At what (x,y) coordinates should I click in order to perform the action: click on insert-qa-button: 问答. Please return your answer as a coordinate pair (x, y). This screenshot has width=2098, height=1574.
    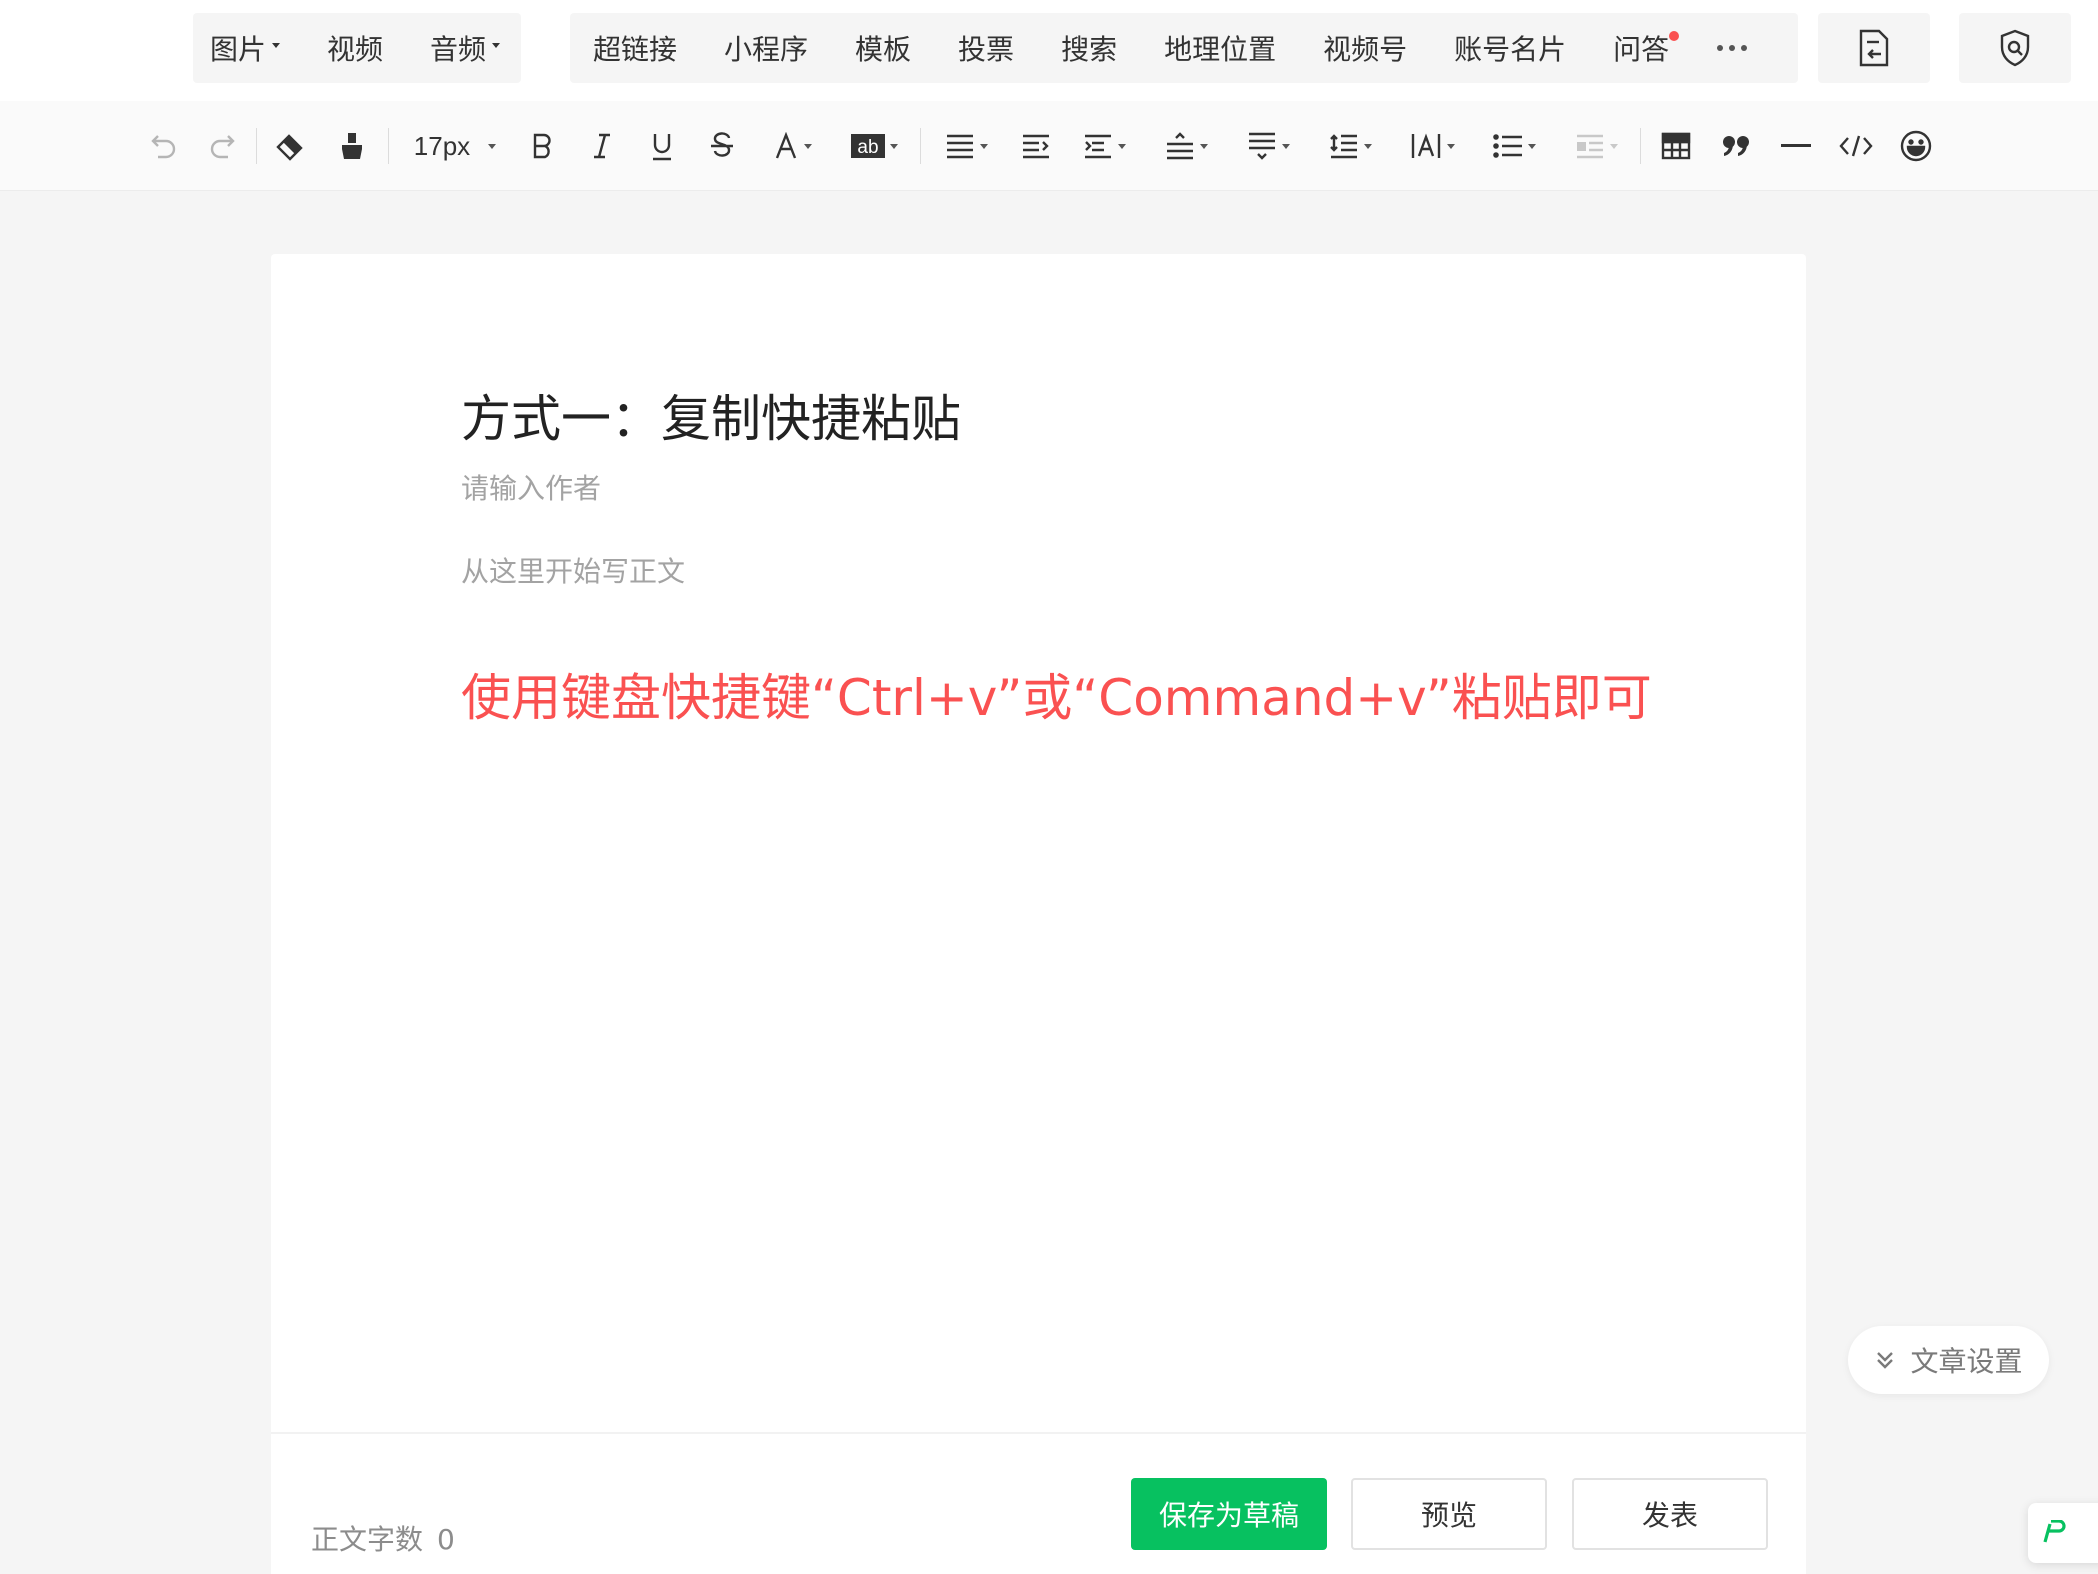
    Looking at the image, I should click on (1646, 48).